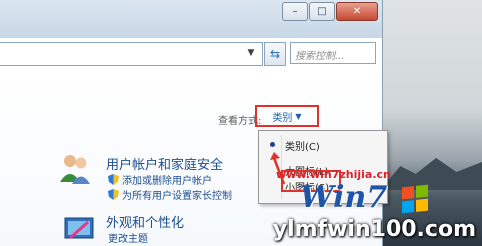 Image resolution: width=482 pixels, height=246 pixels. I want to click on link-parental-controls: 为所有用户设置家长控制, so click(170, 194).